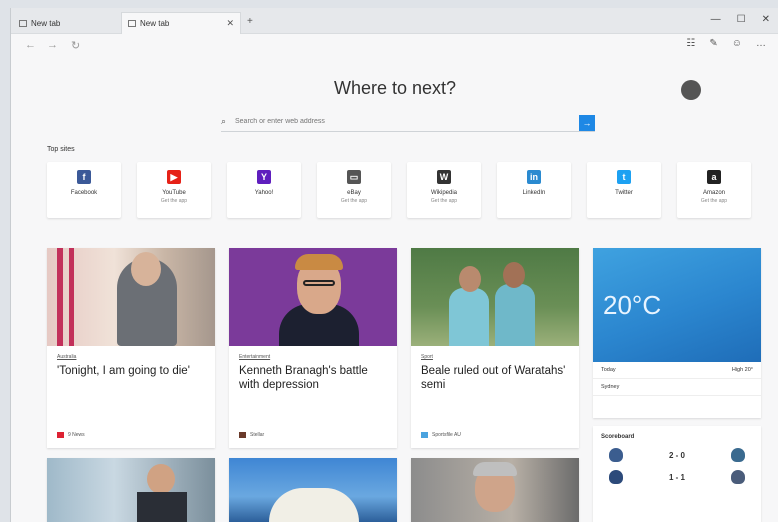  Describe the element at coordinates (251, 435) in the screenshot. I see `news-source: Stellar` at that location.